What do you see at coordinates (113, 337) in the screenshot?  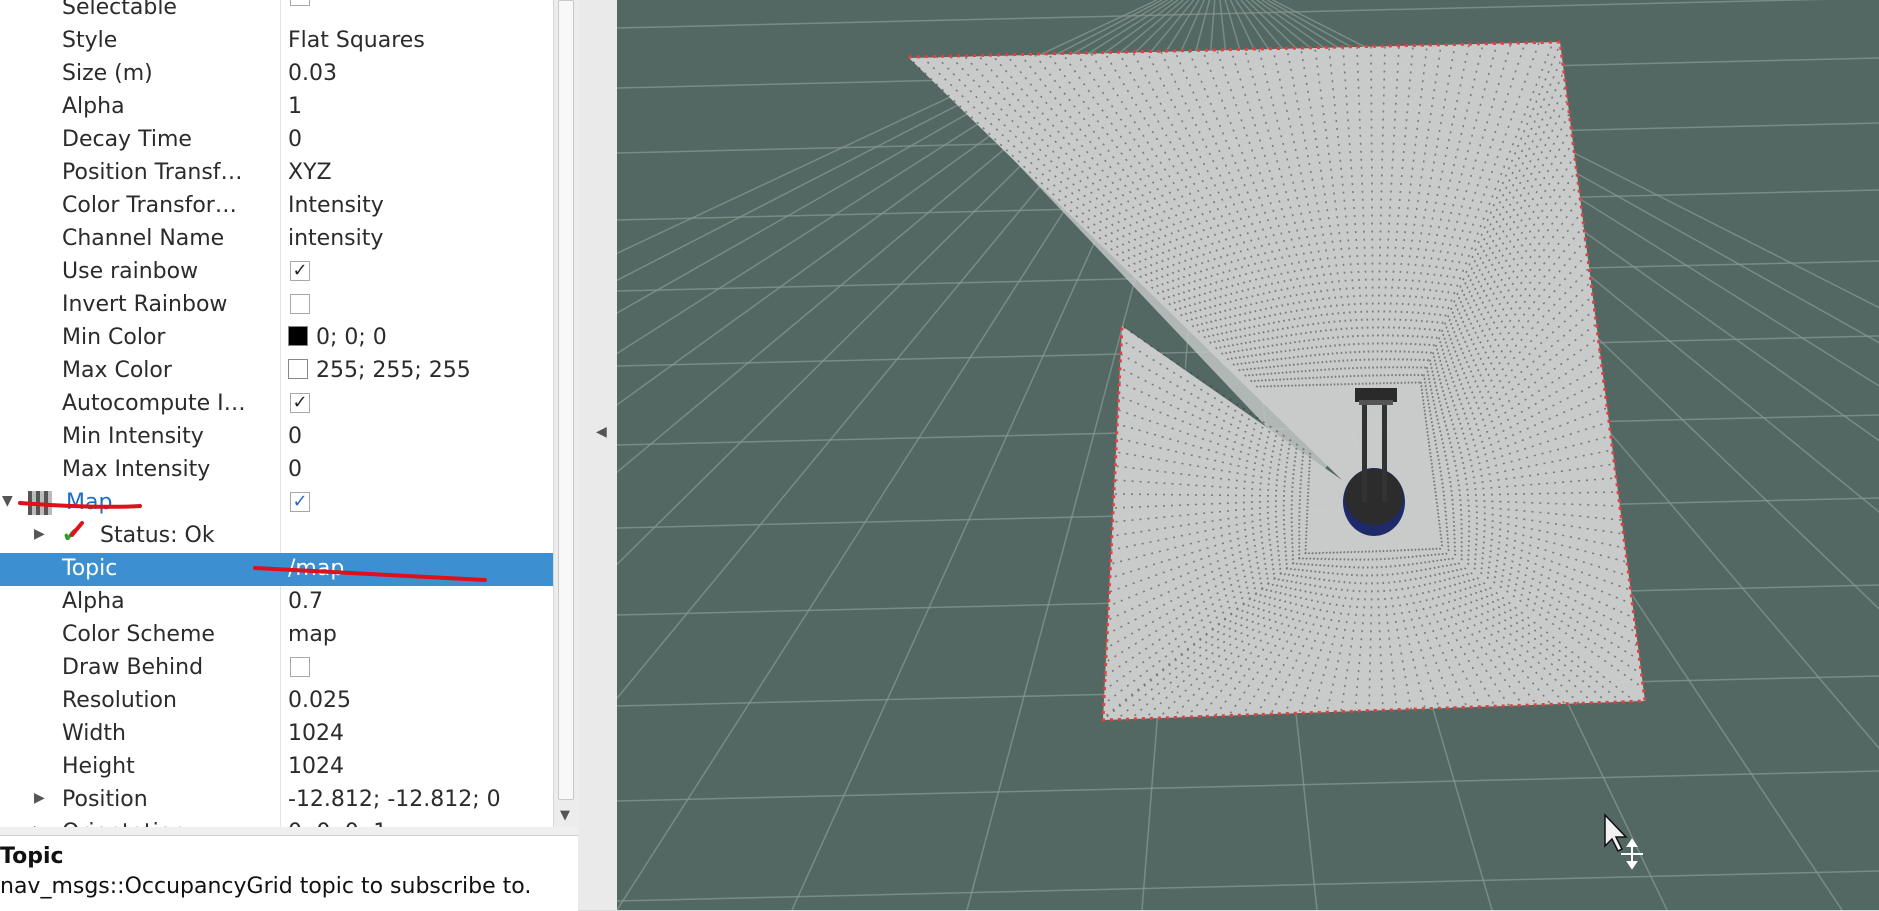 I see `property-label: Min Color` at bounding box center [113, 337].